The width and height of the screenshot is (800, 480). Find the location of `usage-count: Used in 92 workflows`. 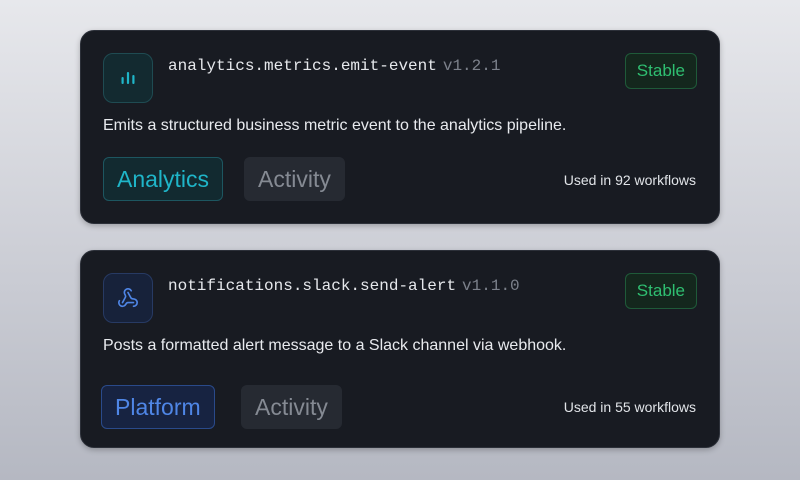

usage-count: Used in 92 workflows is located at coordinates (629, 180).